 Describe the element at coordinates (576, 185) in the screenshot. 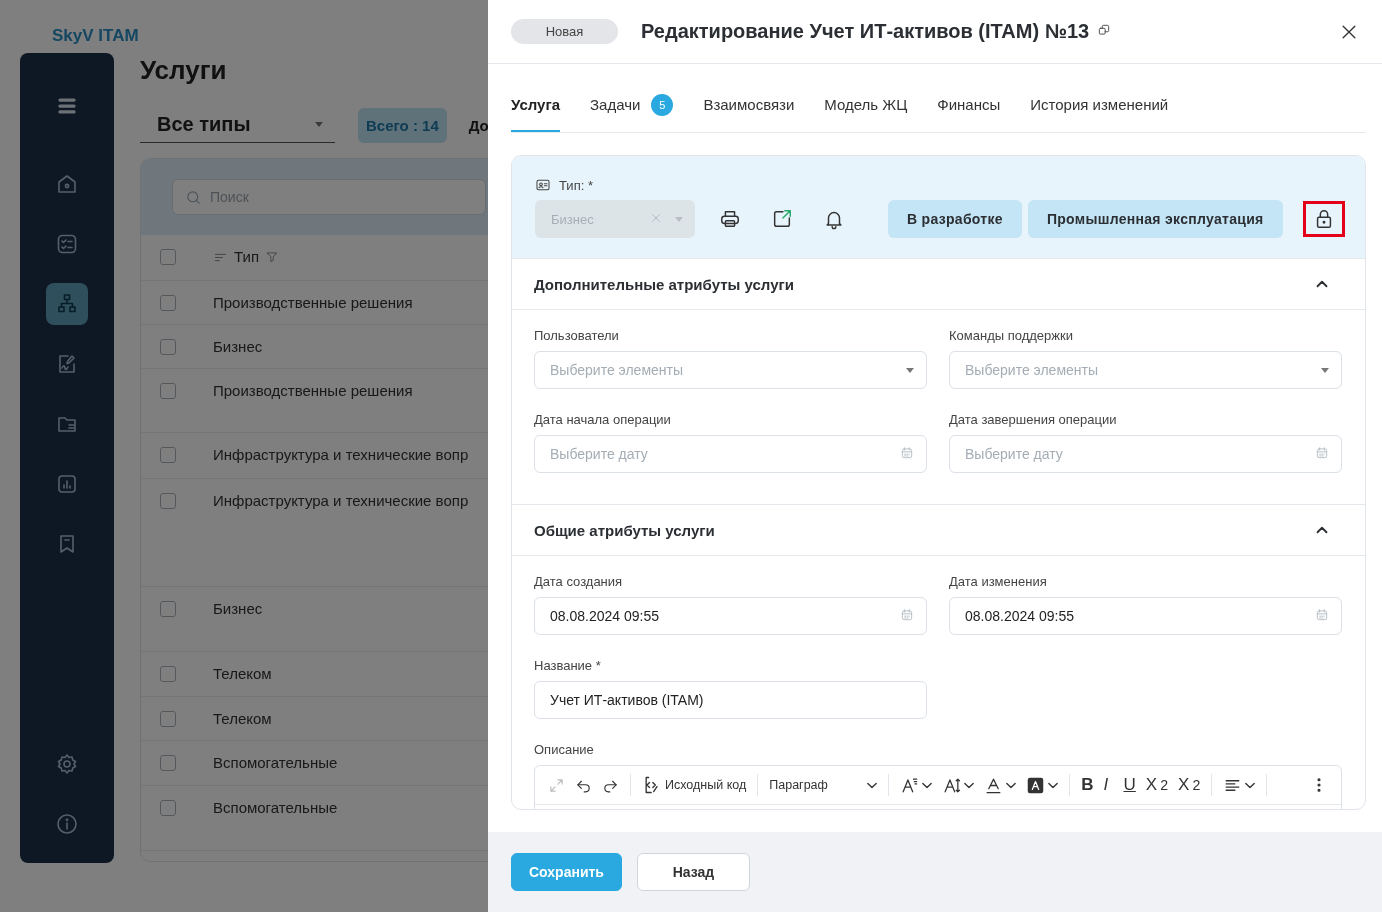

I see `field-label: Тип: *` at that location.